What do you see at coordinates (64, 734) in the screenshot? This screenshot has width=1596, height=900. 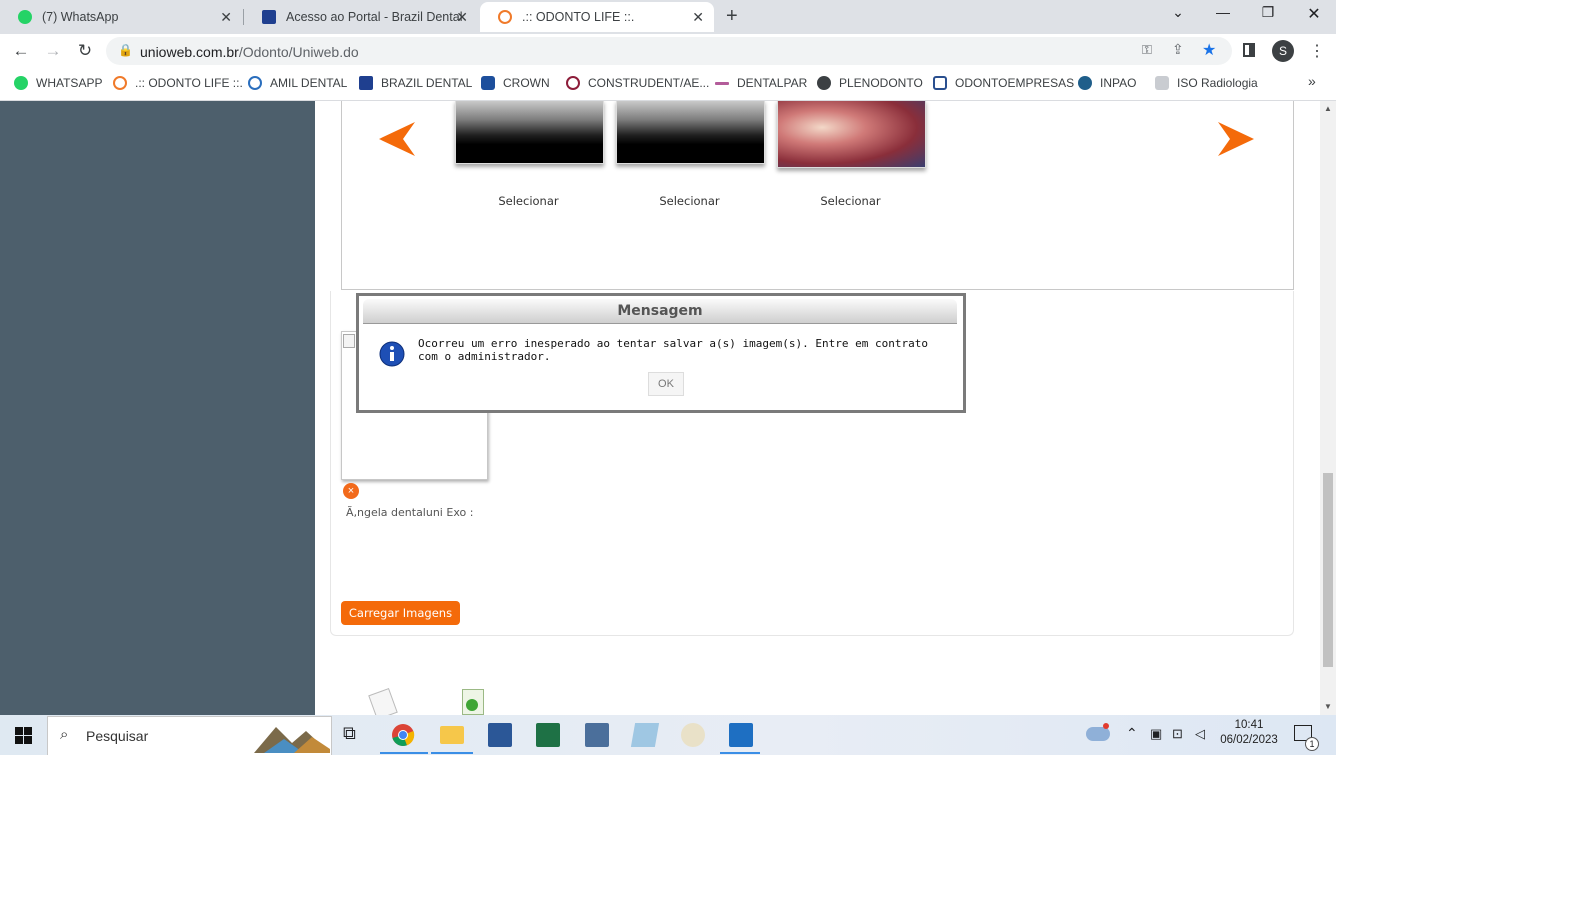 I see `search-icon: ⌕` at bounding box center [64, 734].